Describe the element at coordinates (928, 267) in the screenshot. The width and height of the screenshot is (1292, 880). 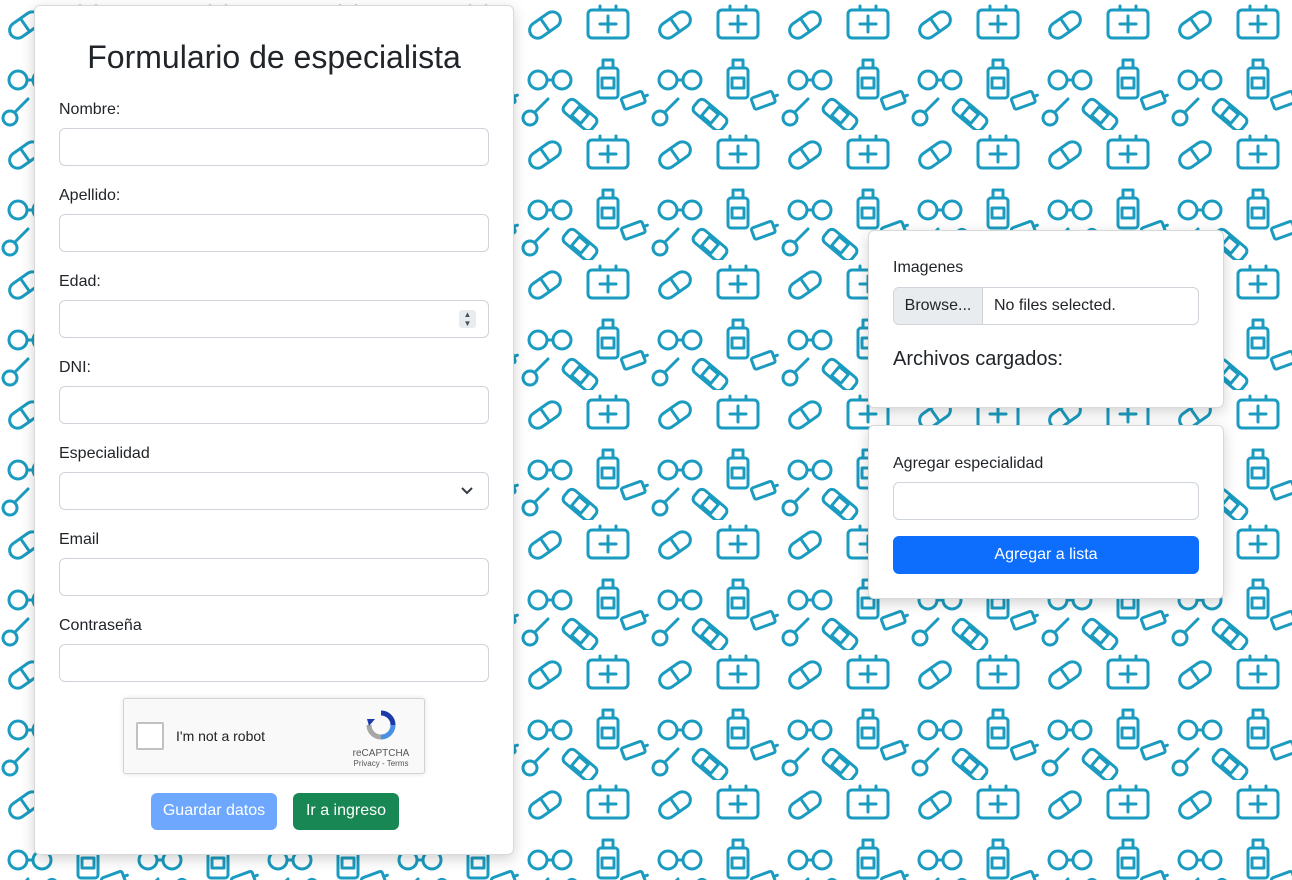
I see `images-label: Imagenes` at that location.